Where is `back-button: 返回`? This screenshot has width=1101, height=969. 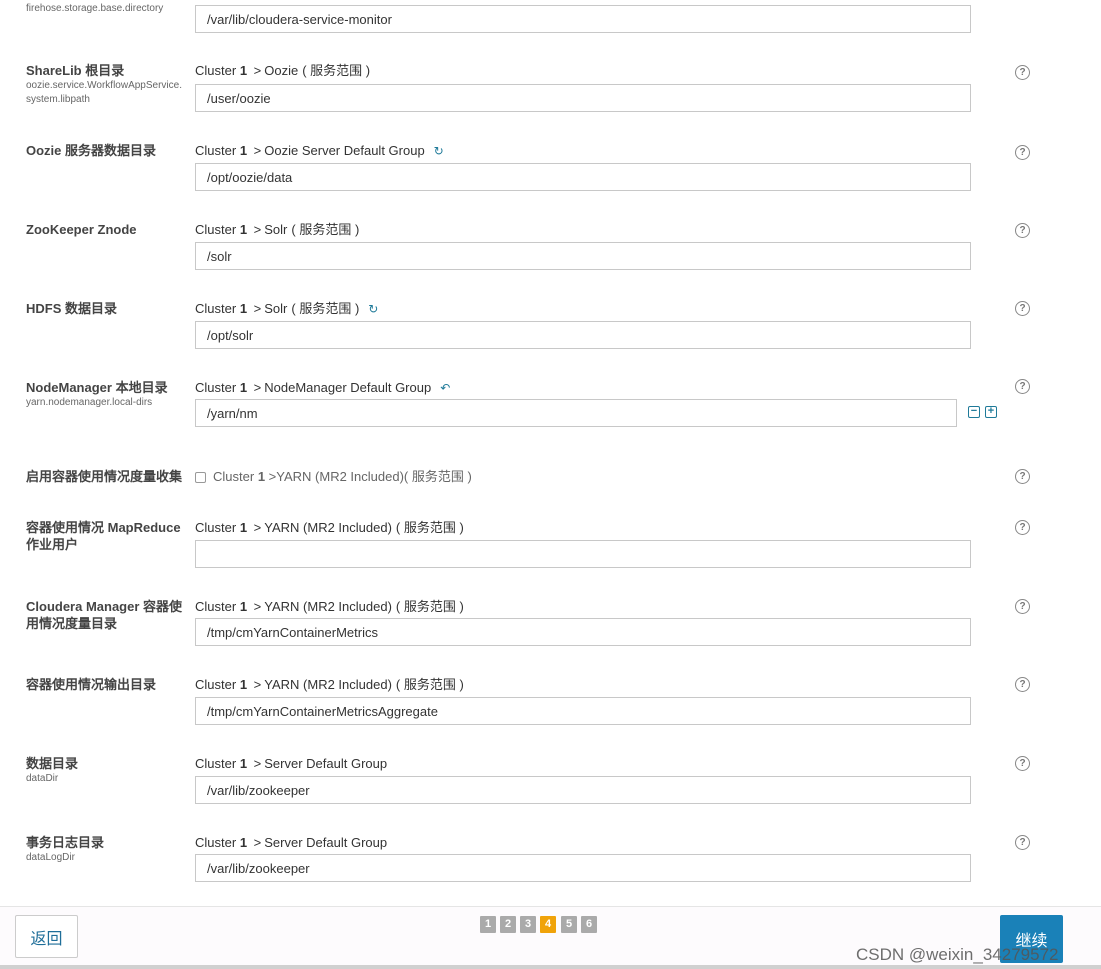
back-button: 返回 is located at coordinates (46, 936).